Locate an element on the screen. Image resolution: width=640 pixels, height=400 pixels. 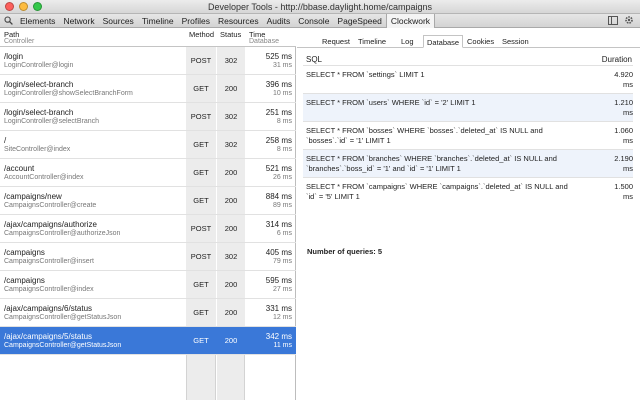
window-controls is located at coordinates (23, 6).